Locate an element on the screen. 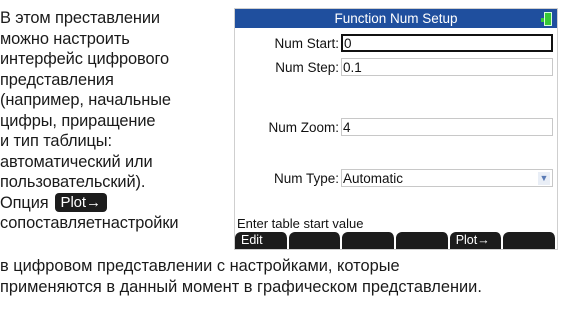 The width and height of the screenshot is (568, 319). description-line-with-key: Опция Plot→ is located at coordinates (114, 203).